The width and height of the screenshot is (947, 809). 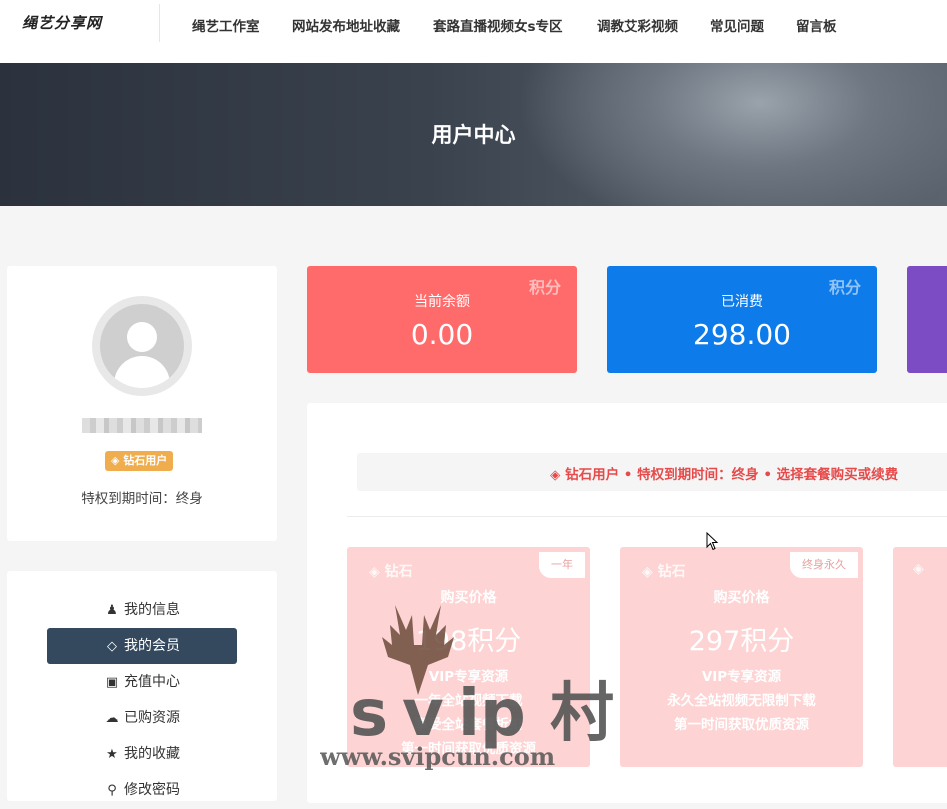 I want to click on plan-feature: 享受全站套餐折扣, so click(x=468, y=725).